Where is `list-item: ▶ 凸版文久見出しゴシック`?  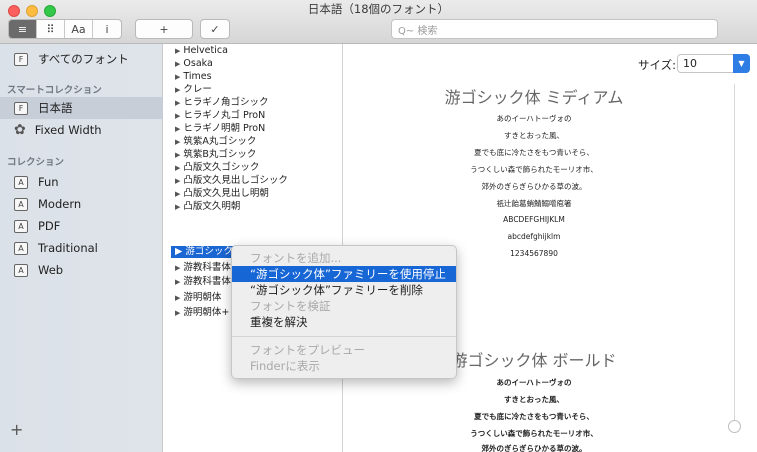 list-item: ▶ 凸版文久見出しゴシック is located at coordinates (231, 181).